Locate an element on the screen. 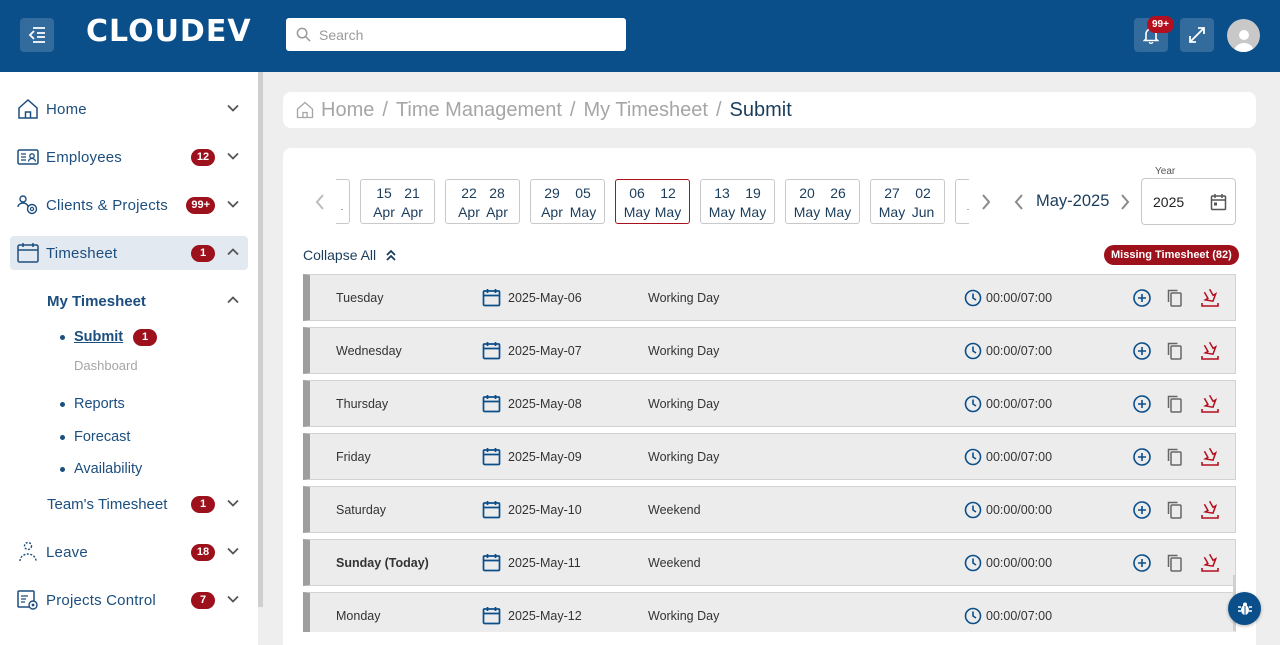 Image resolution: width=1280 pixels, height=645 pixels. week-end-day: 28 is located at coordinates (497, 193).